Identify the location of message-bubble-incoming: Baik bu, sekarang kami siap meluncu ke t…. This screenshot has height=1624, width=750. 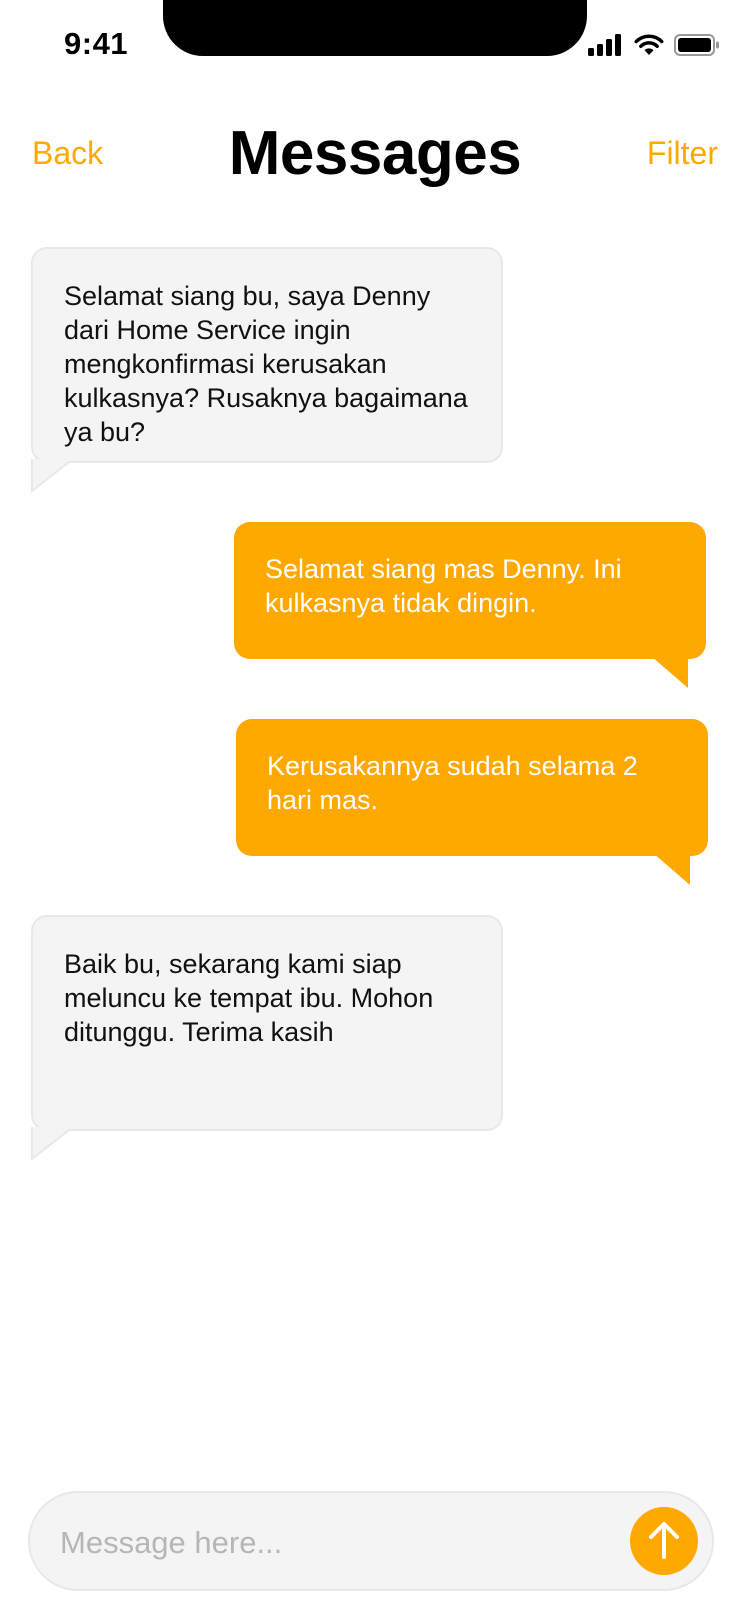
(267, 1023).